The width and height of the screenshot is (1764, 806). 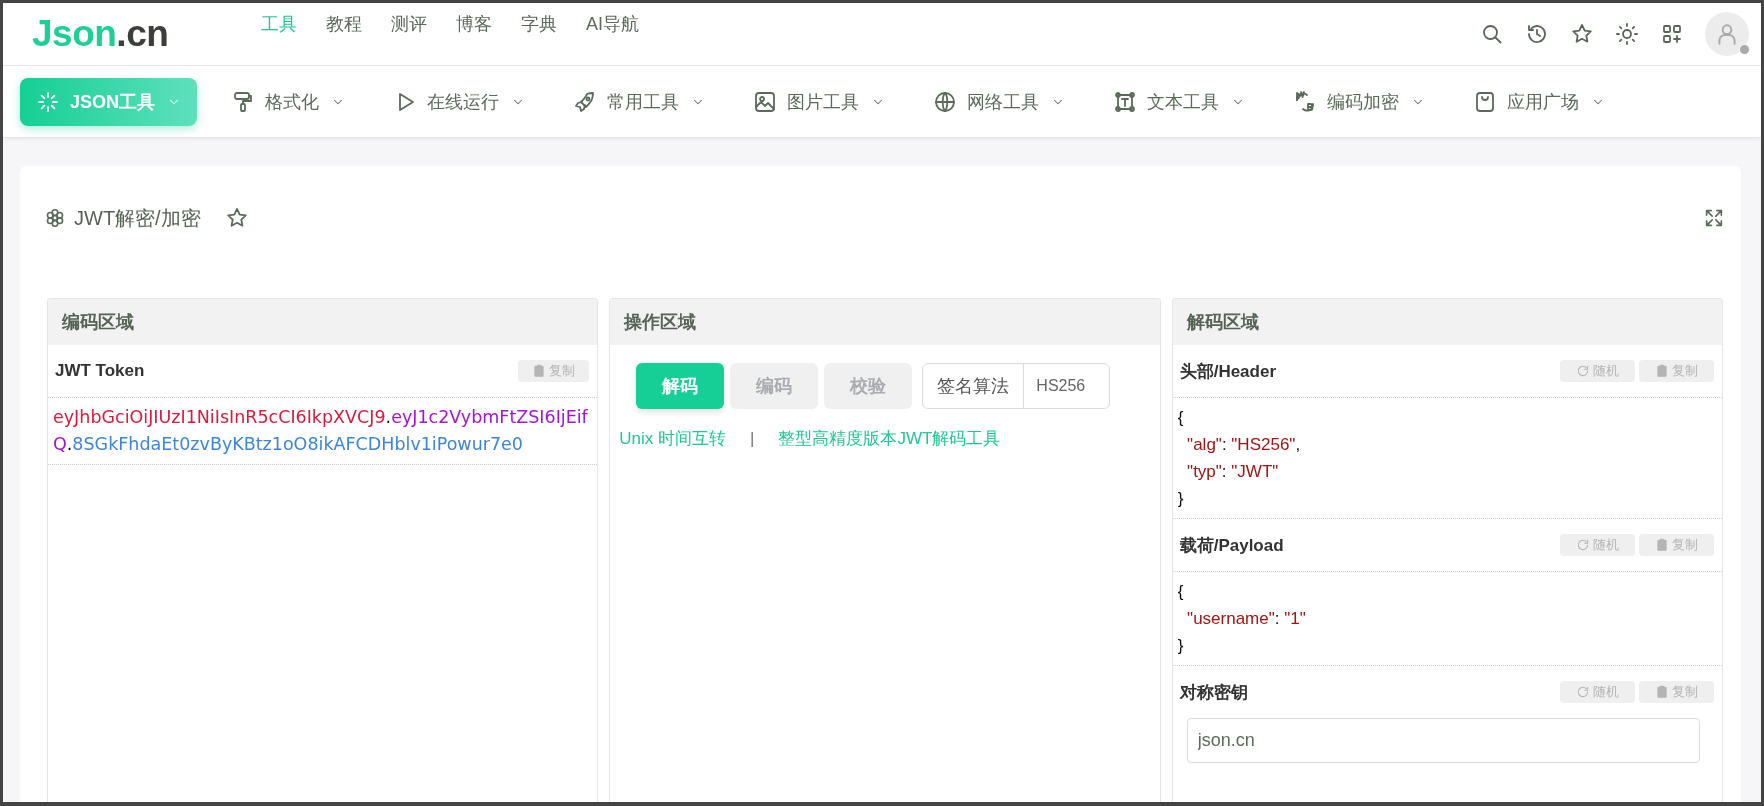 What do you see at coordinates (1447, 322) in the screenshot?
I see `panel-header: 解码区域` at bounding box center [1447, 322].